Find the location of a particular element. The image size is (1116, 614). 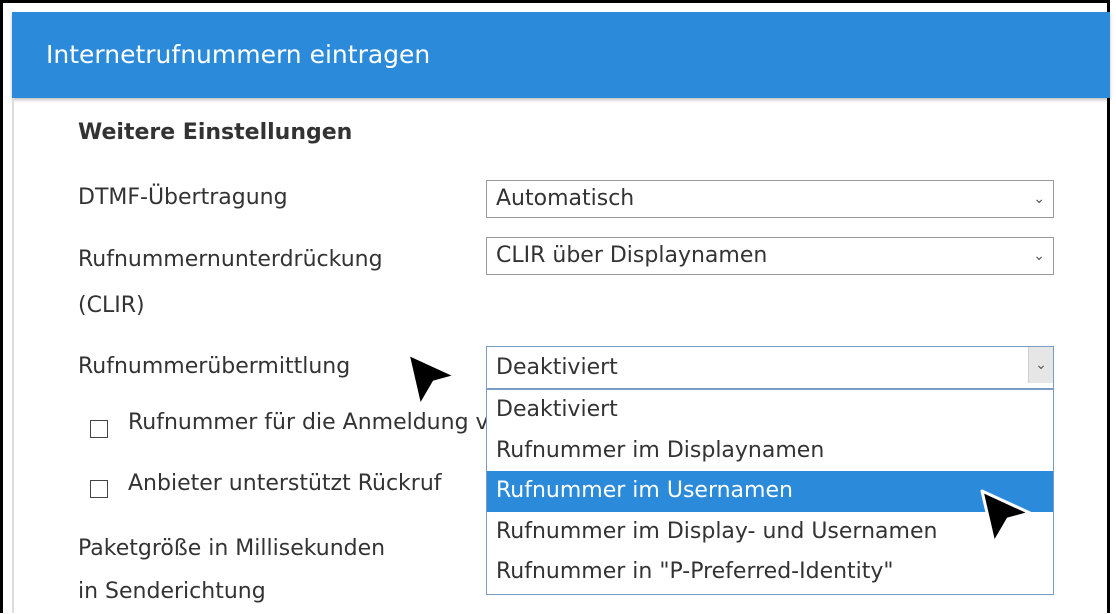

dropdown-option: Deaktiviert is located at coordinates (770, 410).